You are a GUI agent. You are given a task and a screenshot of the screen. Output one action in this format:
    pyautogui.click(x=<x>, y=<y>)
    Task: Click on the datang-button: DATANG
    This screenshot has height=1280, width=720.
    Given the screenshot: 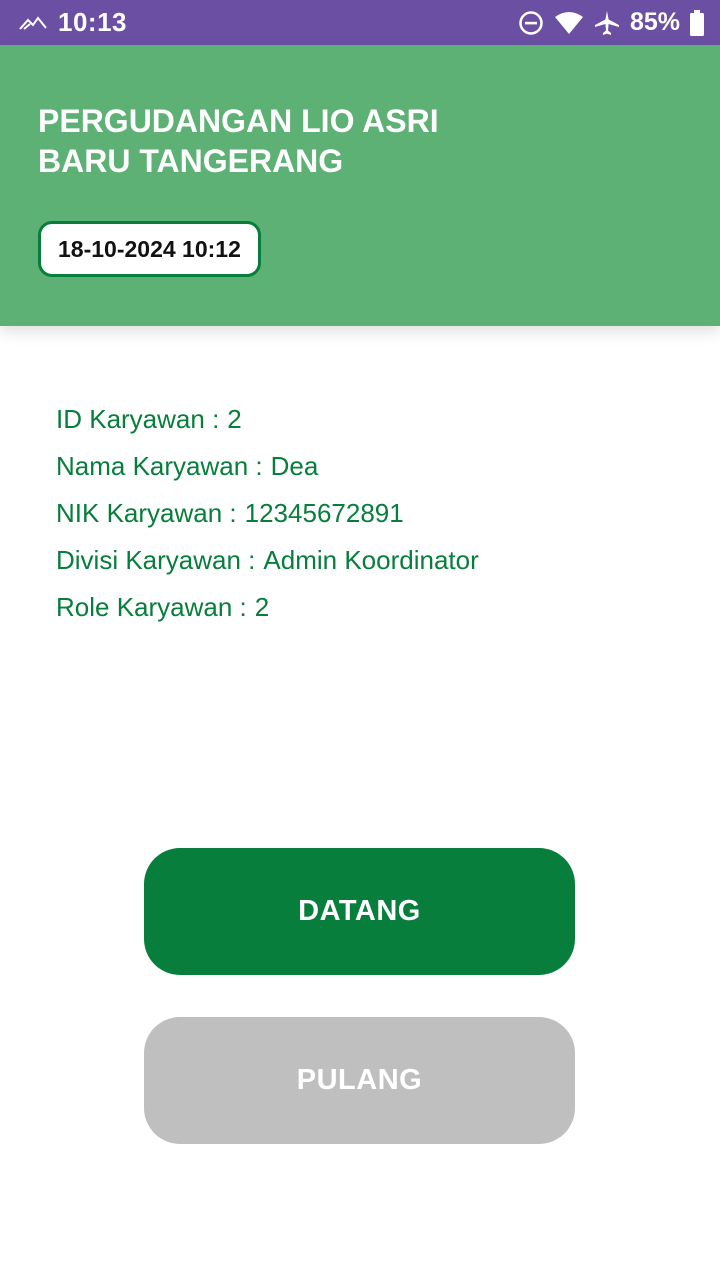 What is the action you would take?
    pyautogui.click(x=359, y=911)
    